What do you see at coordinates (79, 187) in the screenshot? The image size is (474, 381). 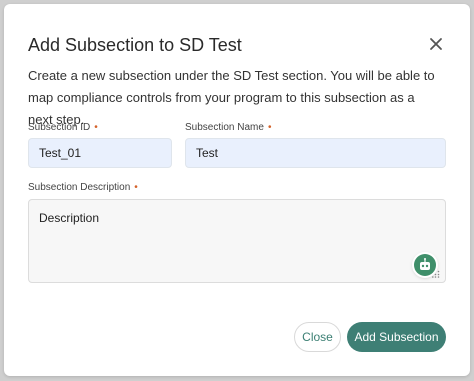 I see `subsection-description-label-text: Subsection Description` at bounding box center [79, 187].